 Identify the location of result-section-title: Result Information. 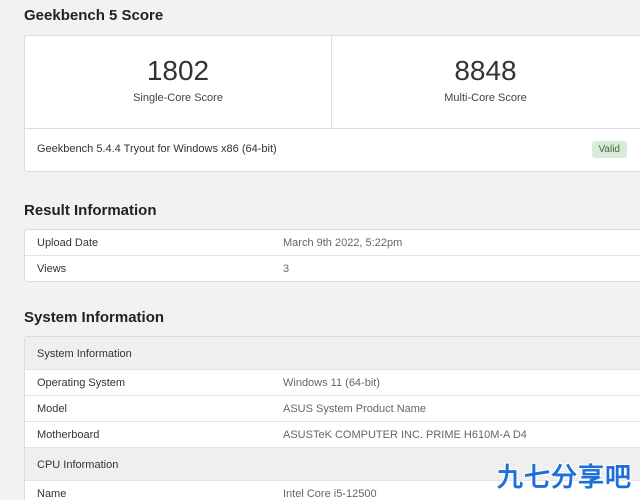
(90, 210).